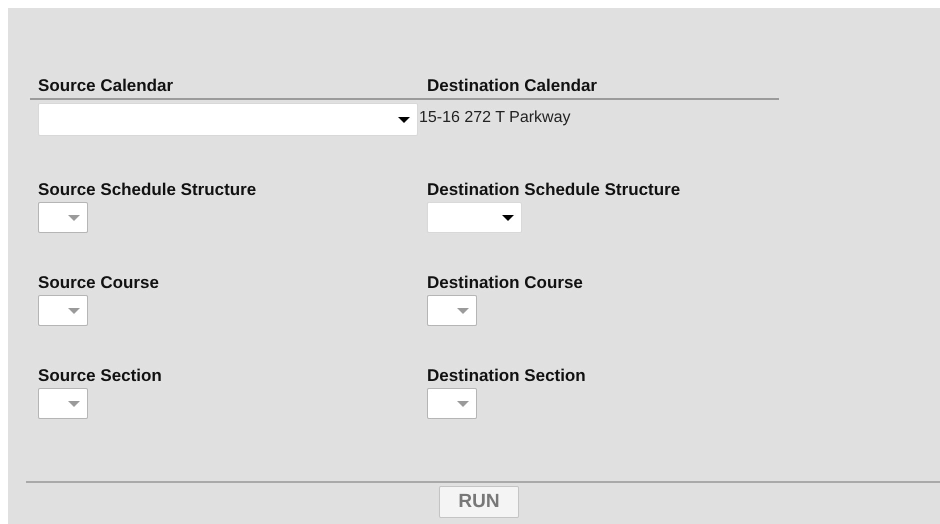 The image size is (940, 524). Describe the element at coordinates (106, 86) in the screenshot. I see `field-label: Source Calendar` at that location.